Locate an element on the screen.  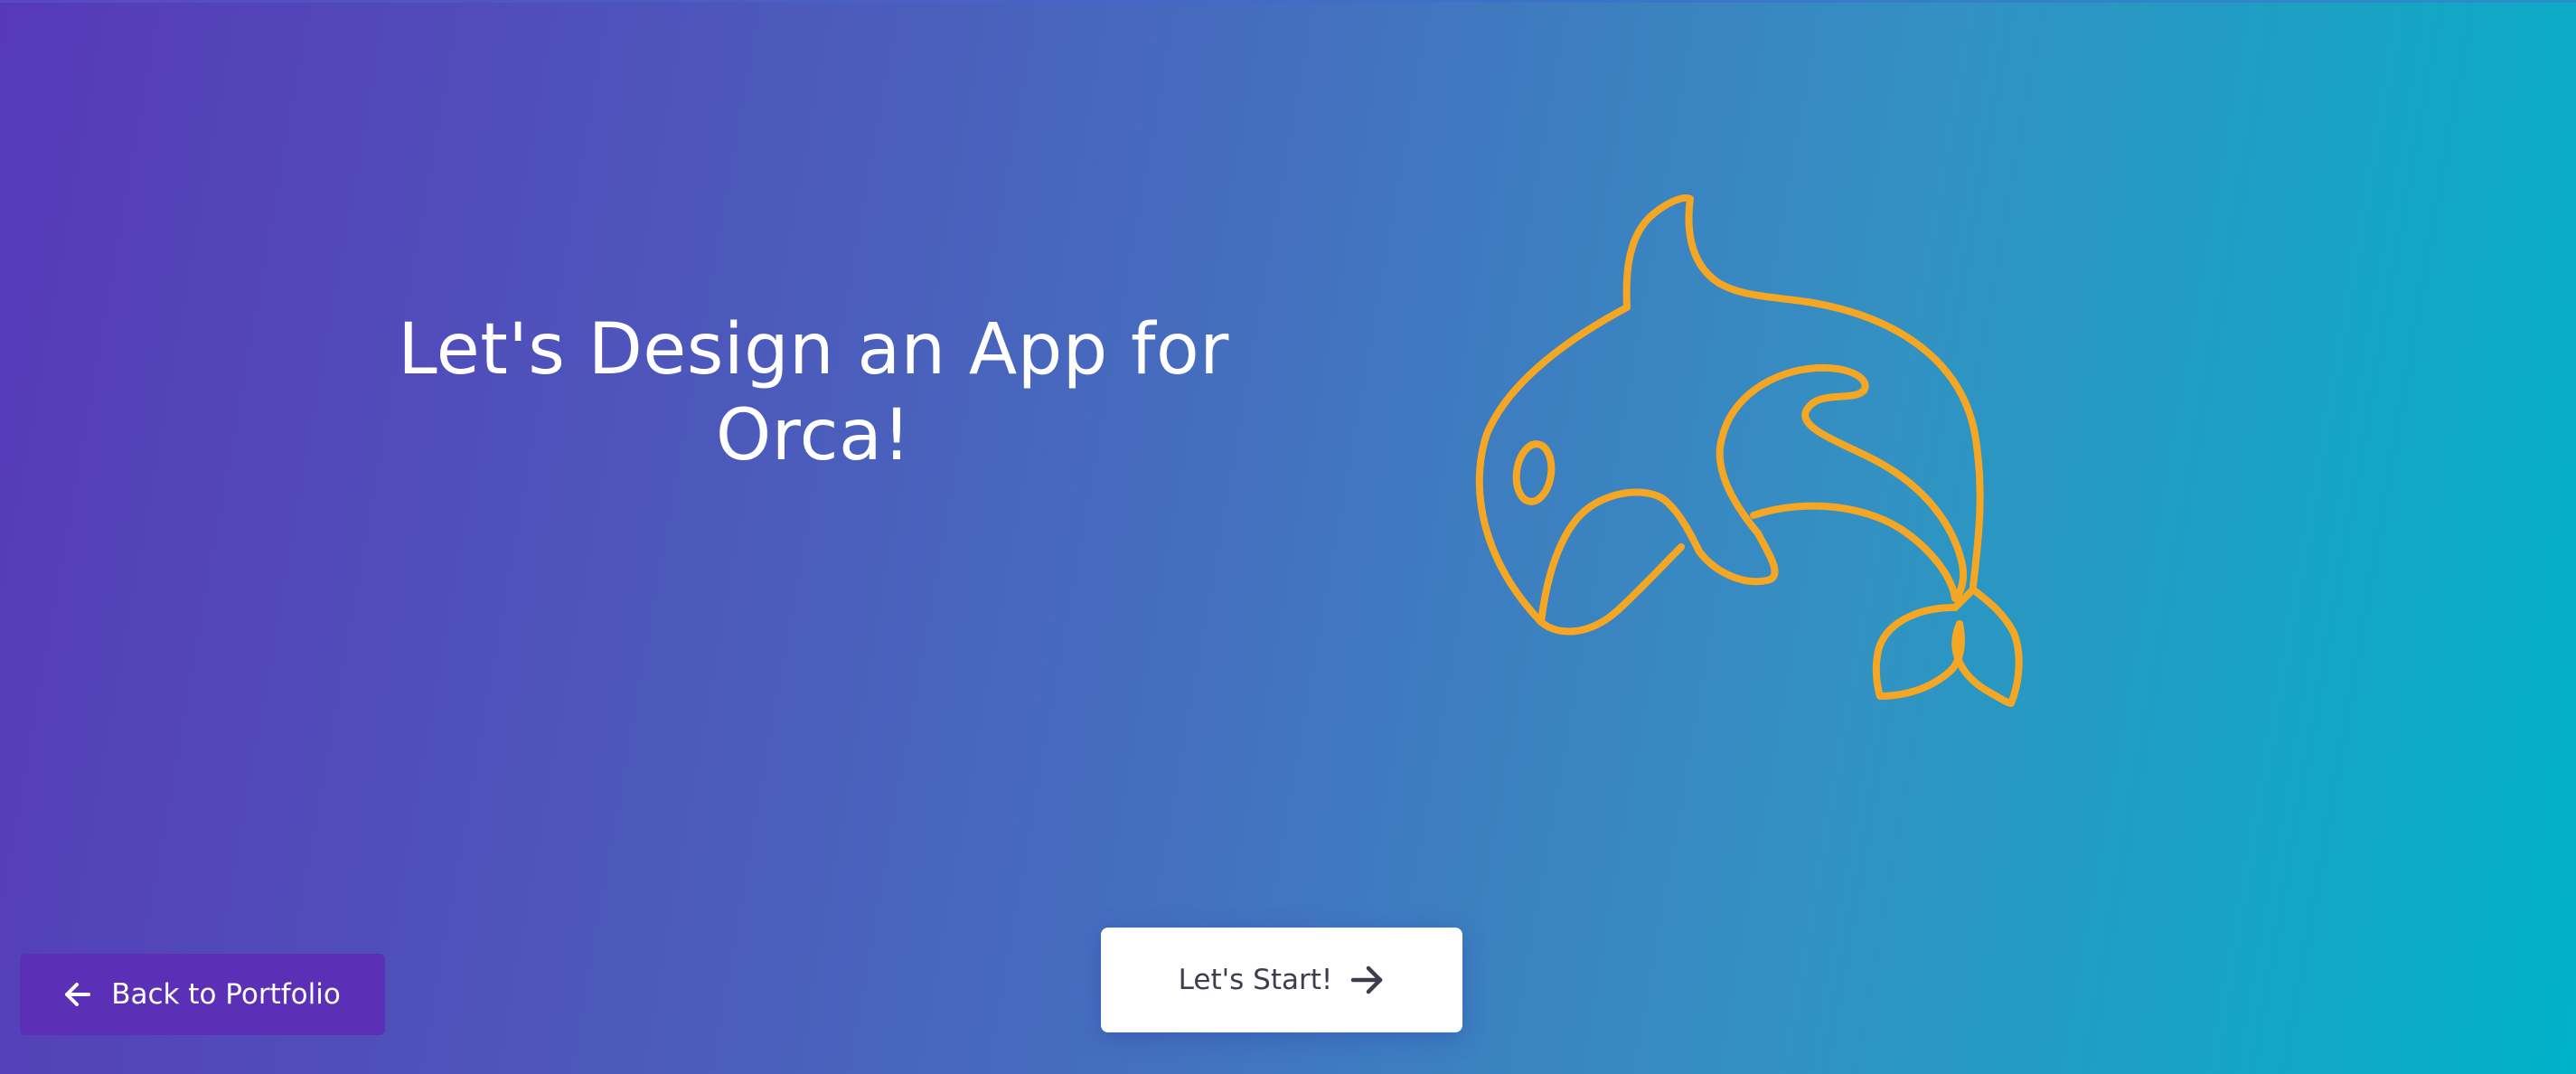
lets-start-button: Let's Start! is located at coordinates (1281, 980).